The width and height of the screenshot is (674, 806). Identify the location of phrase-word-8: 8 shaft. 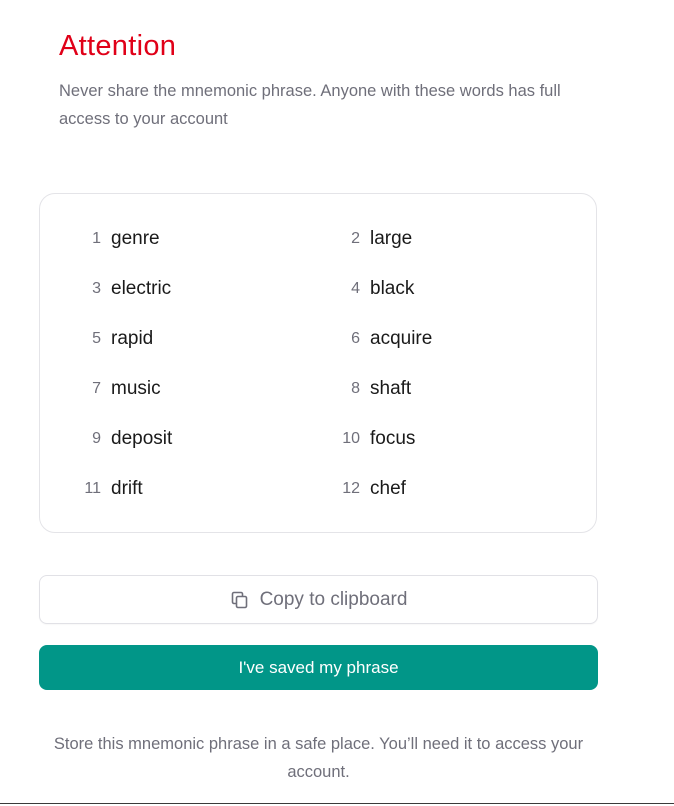
(361, 389).